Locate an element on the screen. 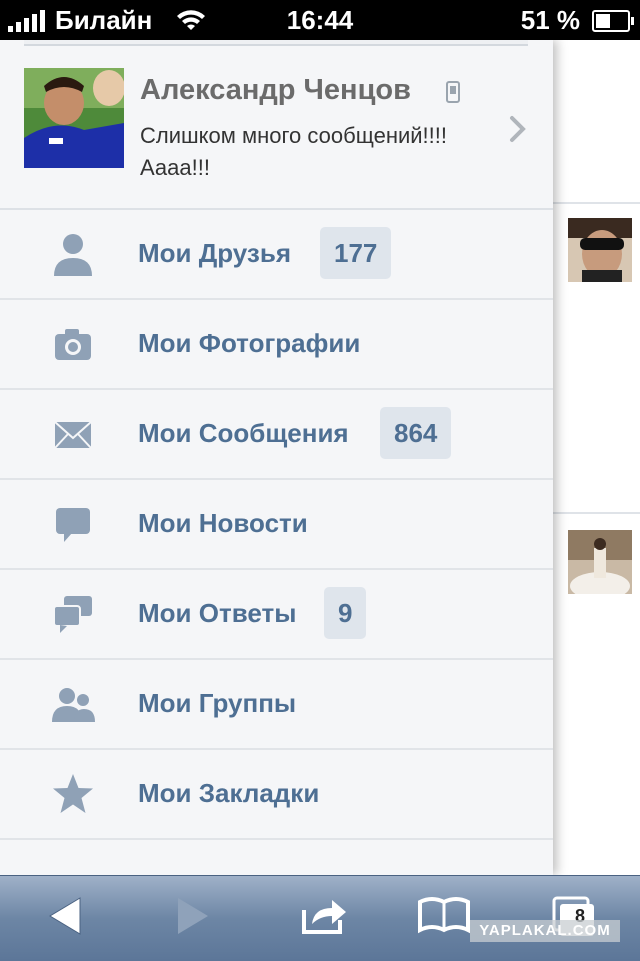 The width and height of the screenshot is (640, 961). news-feed-behind is located at coordinates (596, 457).